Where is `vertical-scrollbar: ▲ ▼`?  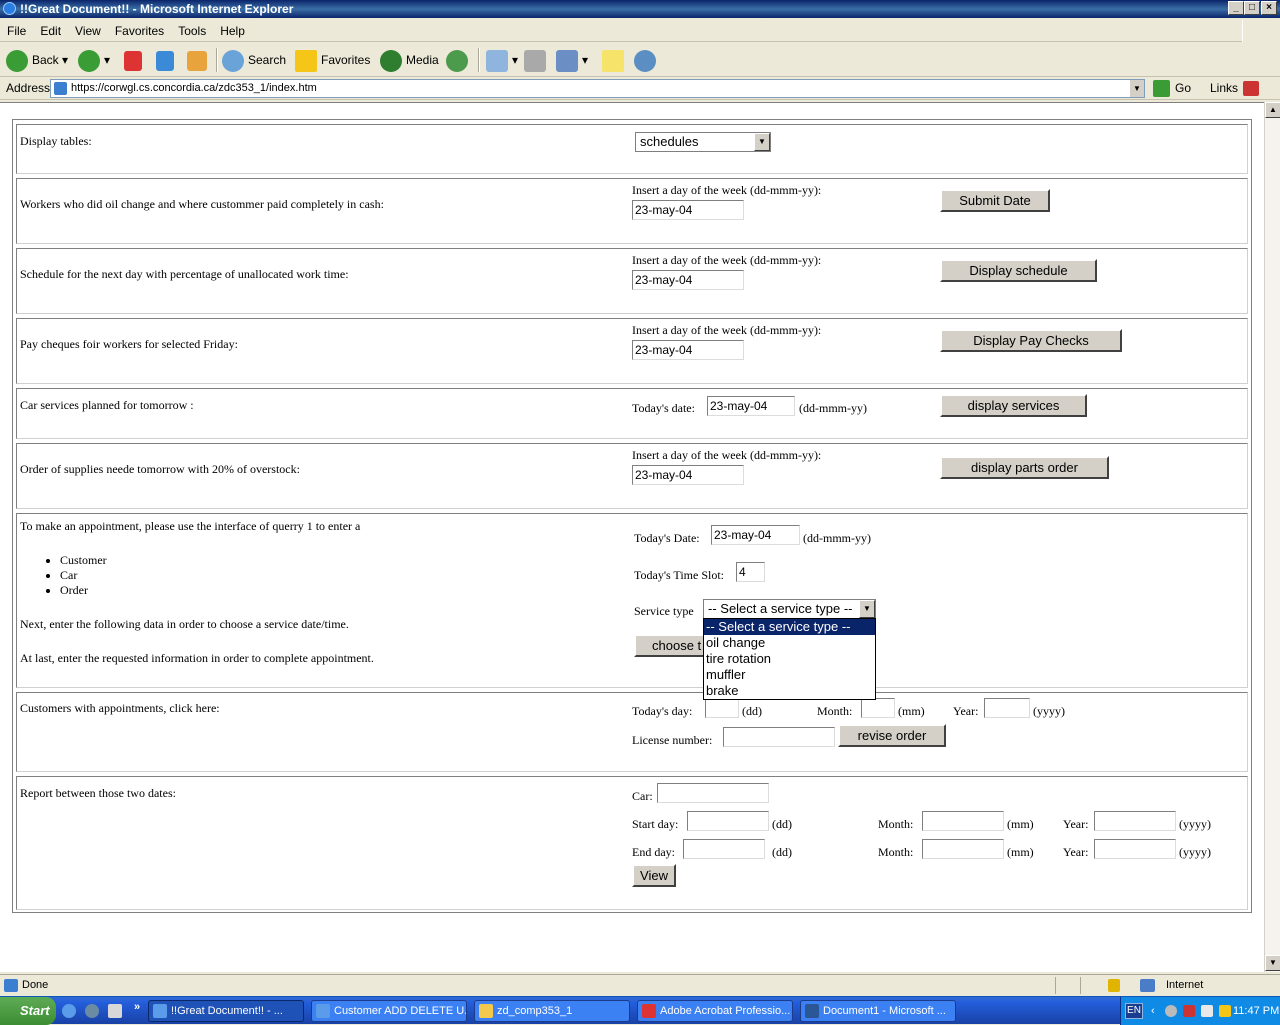 vertical-scrollbar: ▲ ▼ is located at coordinates (1272, 537).